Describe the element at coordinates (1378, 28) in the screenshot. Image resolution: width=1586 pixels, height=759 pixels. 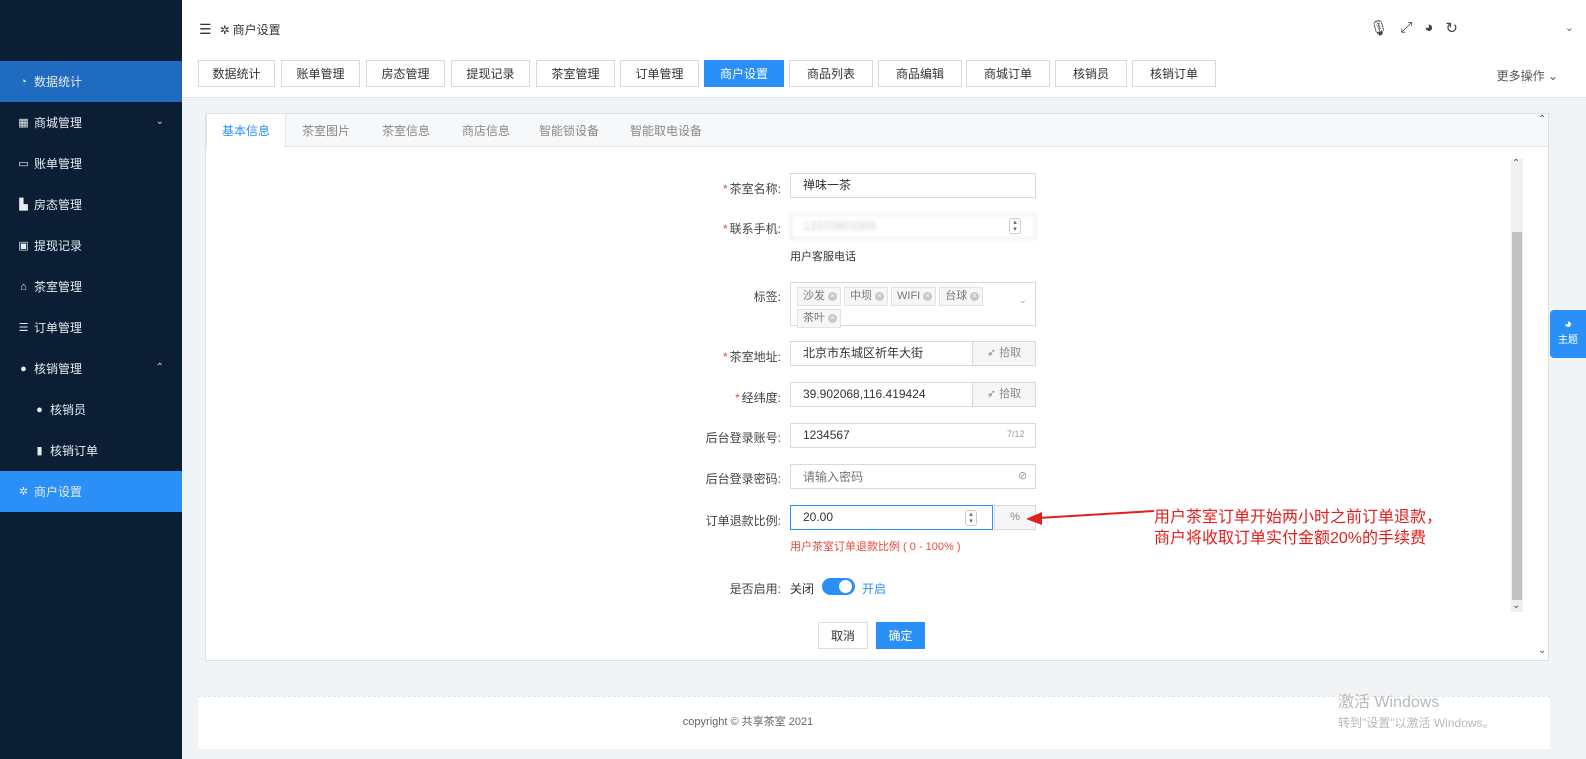
I see `mic-off-icon: 🎙` at that location.